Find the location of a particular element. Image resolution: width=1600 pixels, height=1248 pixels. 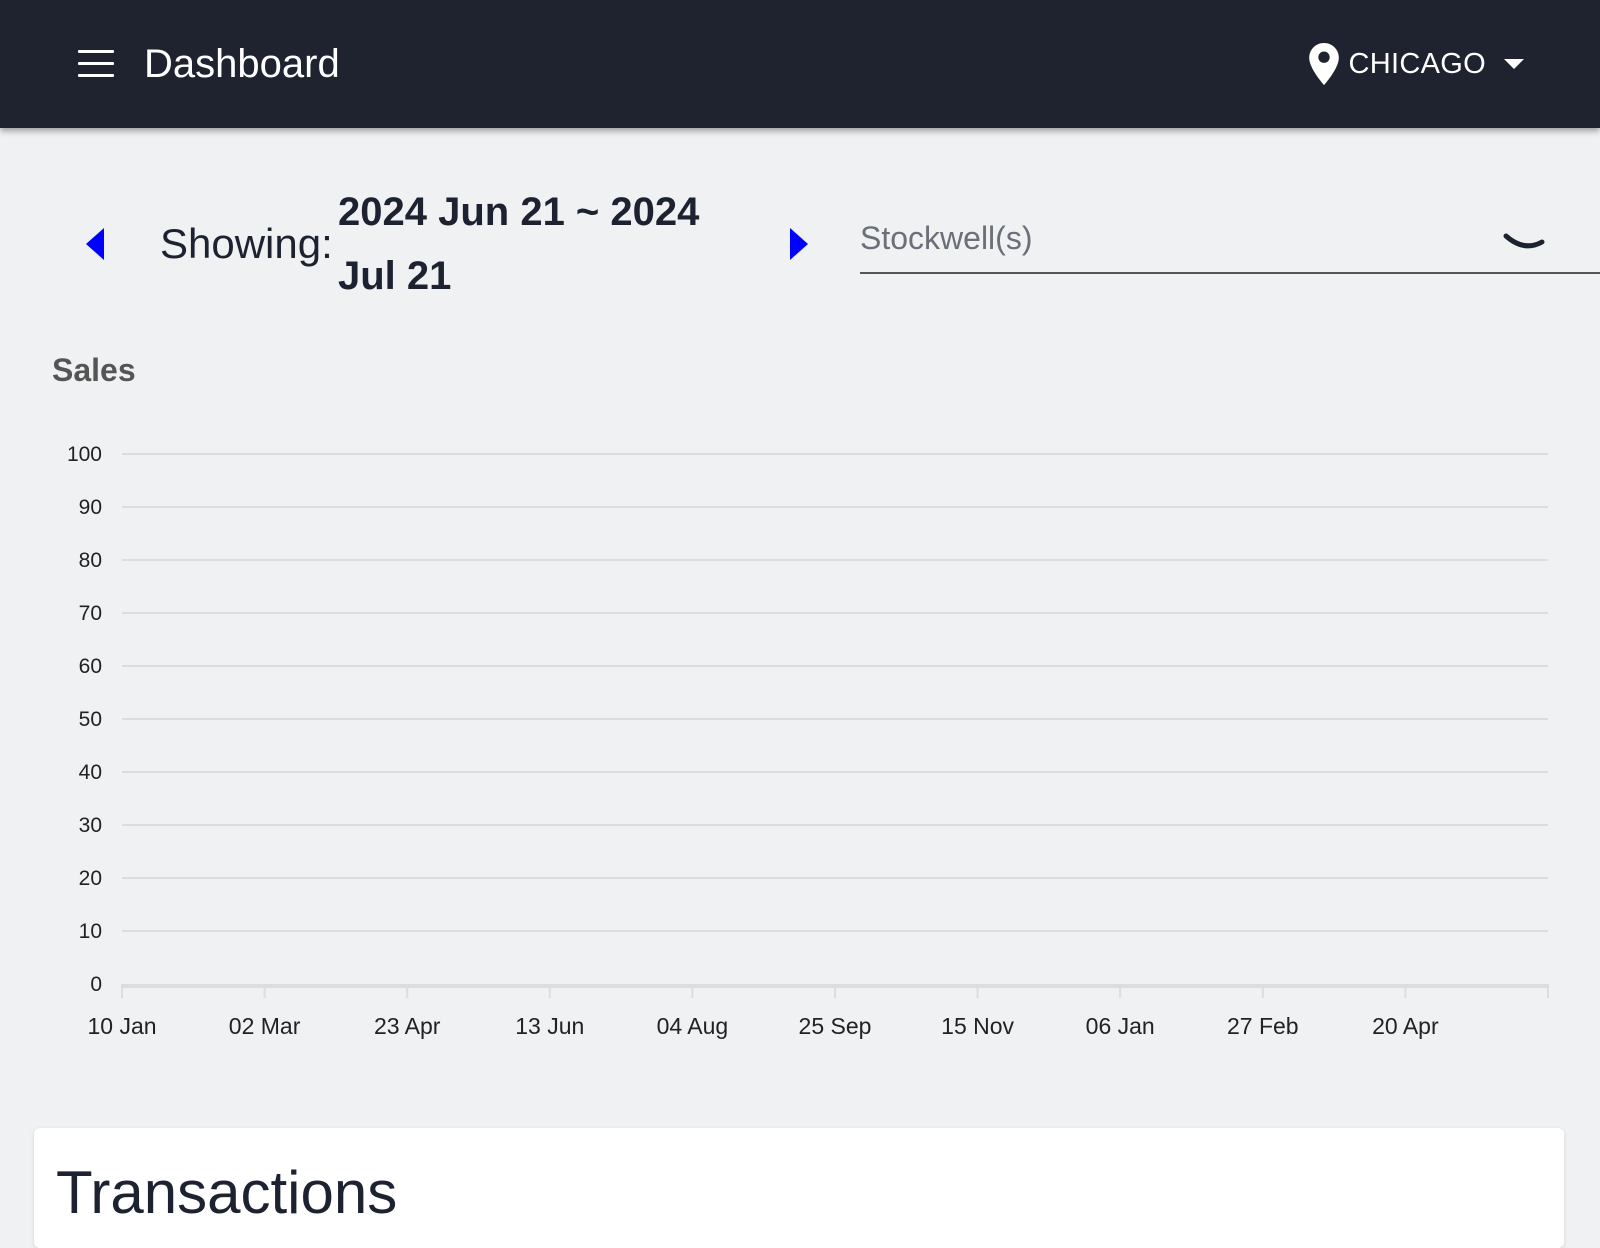

y-tick-label: 40 is located at coordinates (90, 772).